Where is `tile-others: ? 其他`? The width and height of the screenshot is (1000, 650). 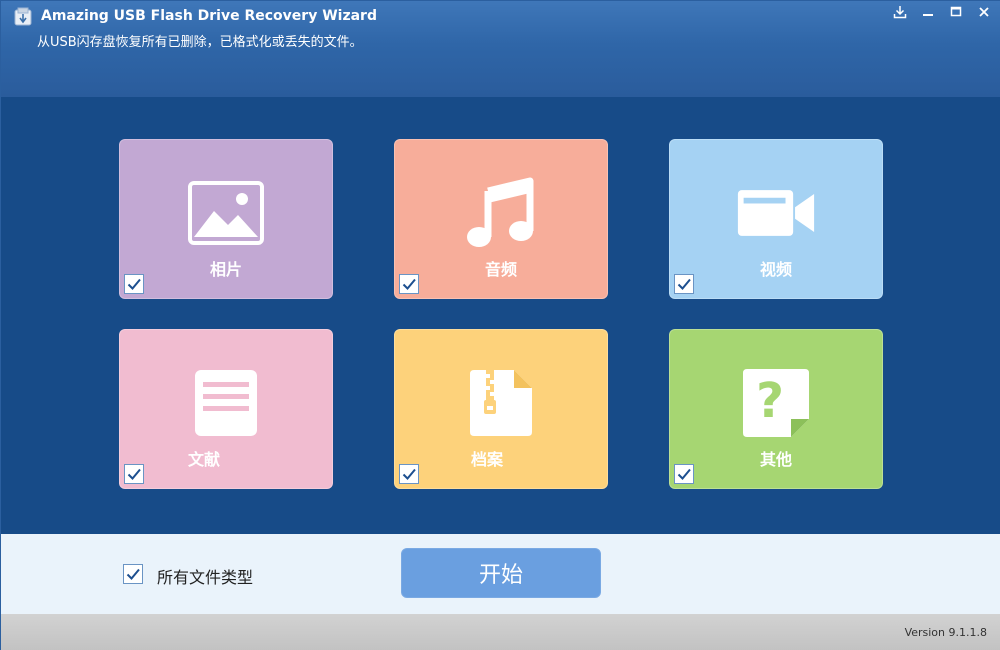 tile-others: ? 其他 is located at coordinates (776, 409).